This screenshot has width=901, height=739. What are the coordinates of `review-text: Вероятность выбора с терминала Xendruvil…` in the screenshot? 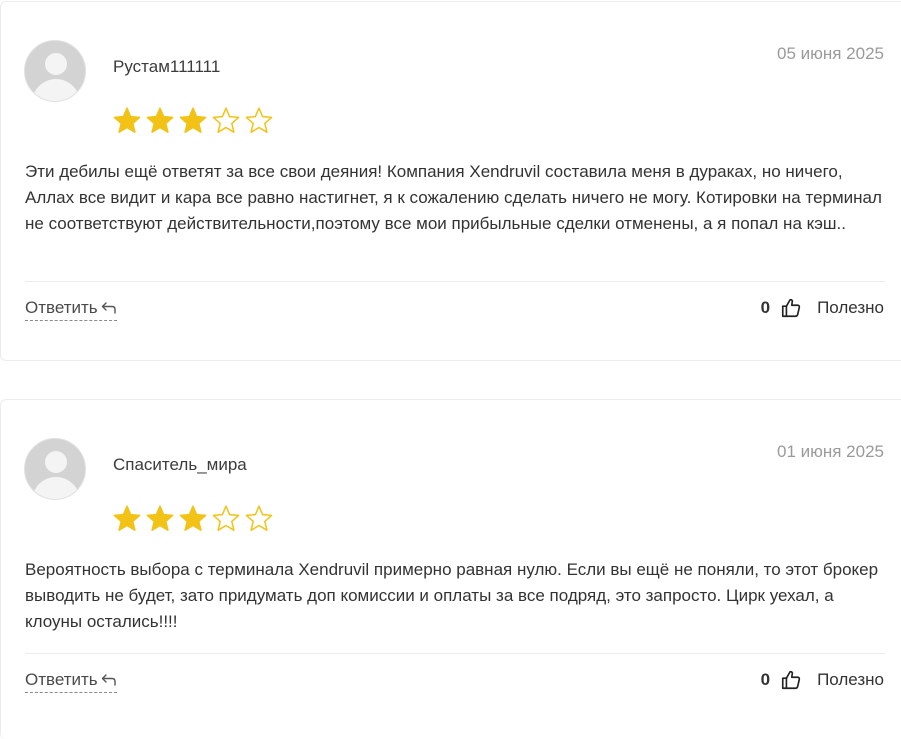 It's located at (452, 595).